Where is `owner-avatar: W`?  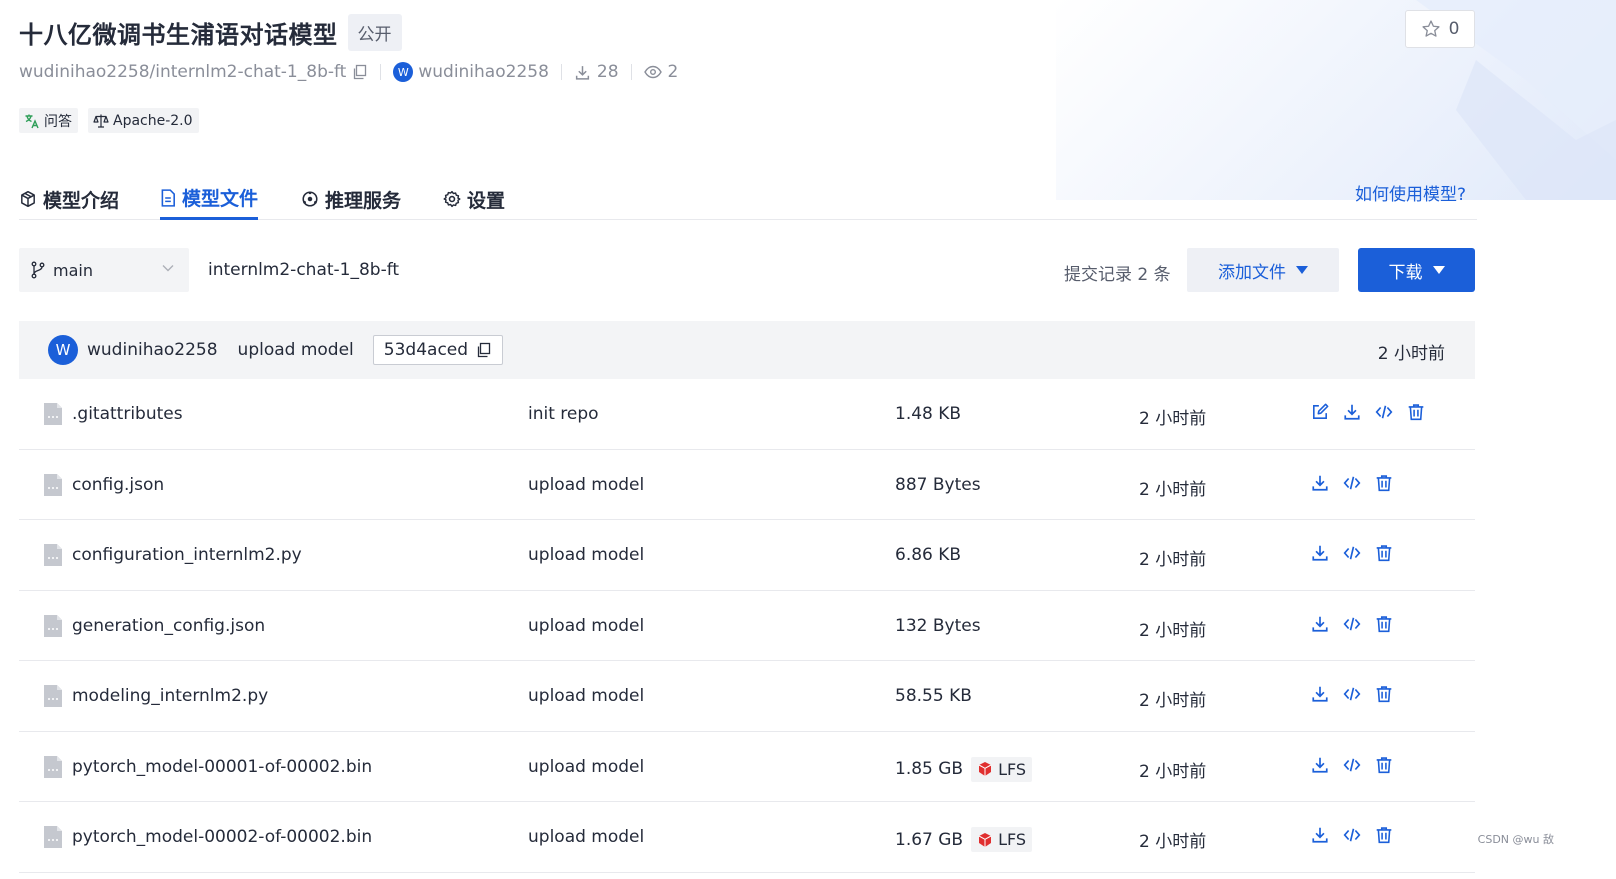 owner-avatar: W is located at coordinates (403, 72).